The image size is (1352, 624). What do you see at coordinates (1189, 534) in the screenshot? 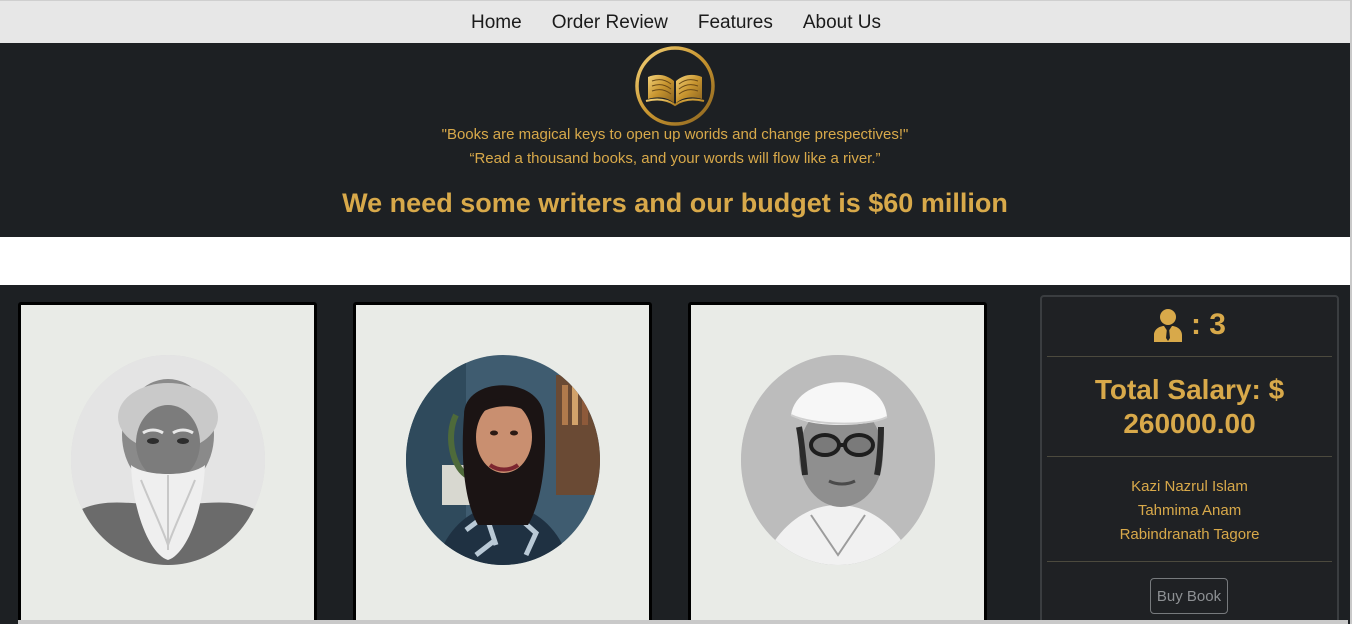
I see `selected-writer-name: Rabindranath Tagore` at bounding box center [1189, 534].